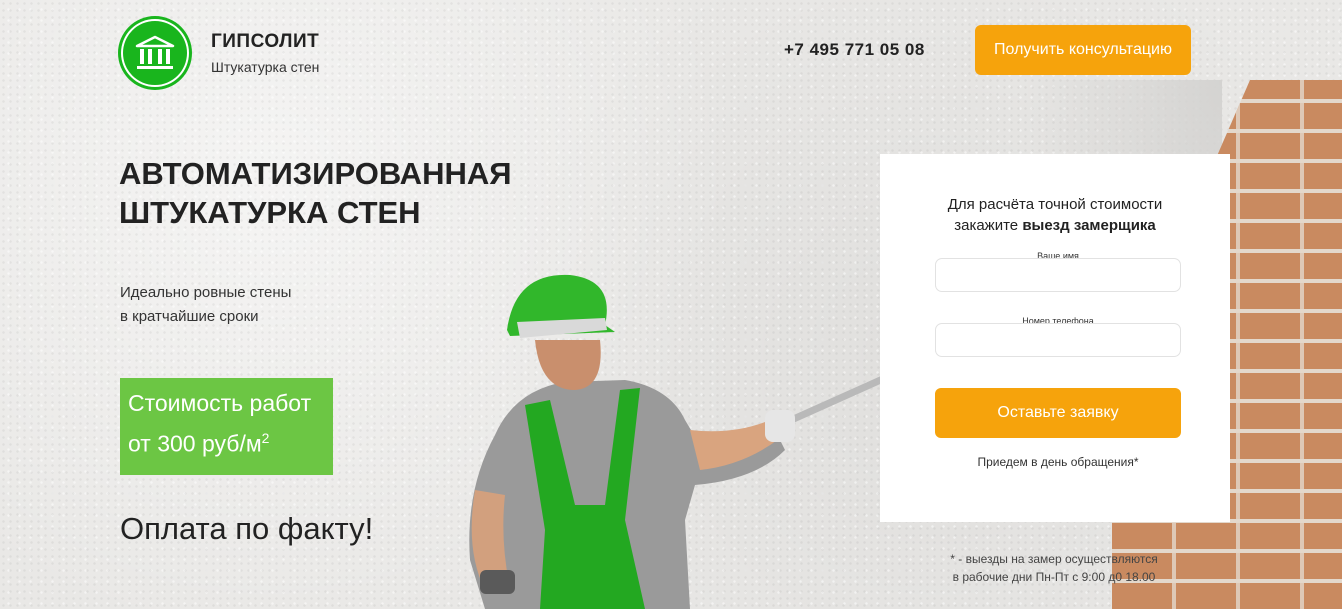 The width and height of the screenshot is (1342, 609). I want to click on hero-title-line1: АВТОМАТИЗИРОВАННАЯ, so click(315, 173).